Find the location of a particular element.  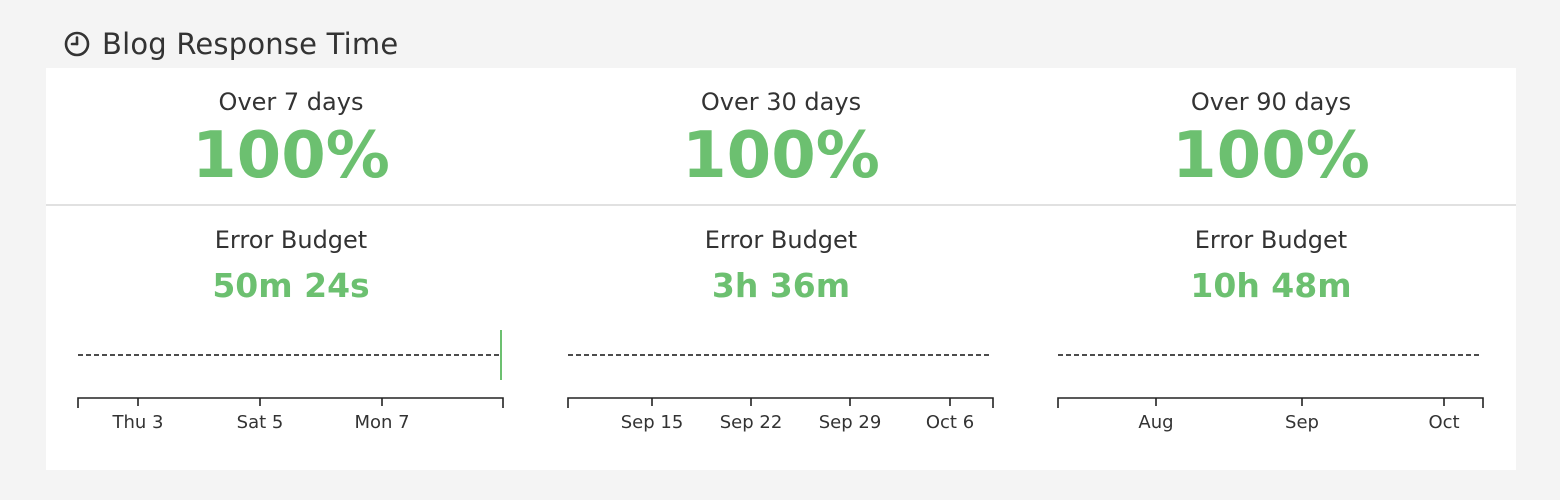

error-budget-value: 3h 36m is located at coordinates (781, 285).